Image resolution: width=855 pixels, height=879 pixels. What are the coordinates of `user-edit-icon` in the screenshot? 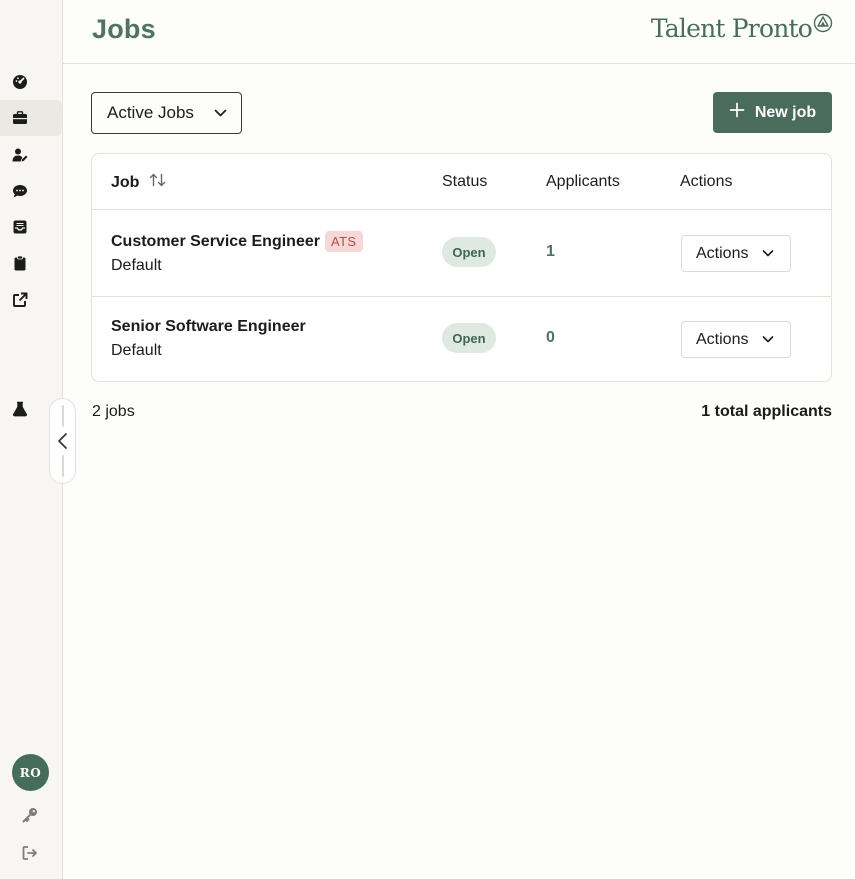 It's located at (20, 155).